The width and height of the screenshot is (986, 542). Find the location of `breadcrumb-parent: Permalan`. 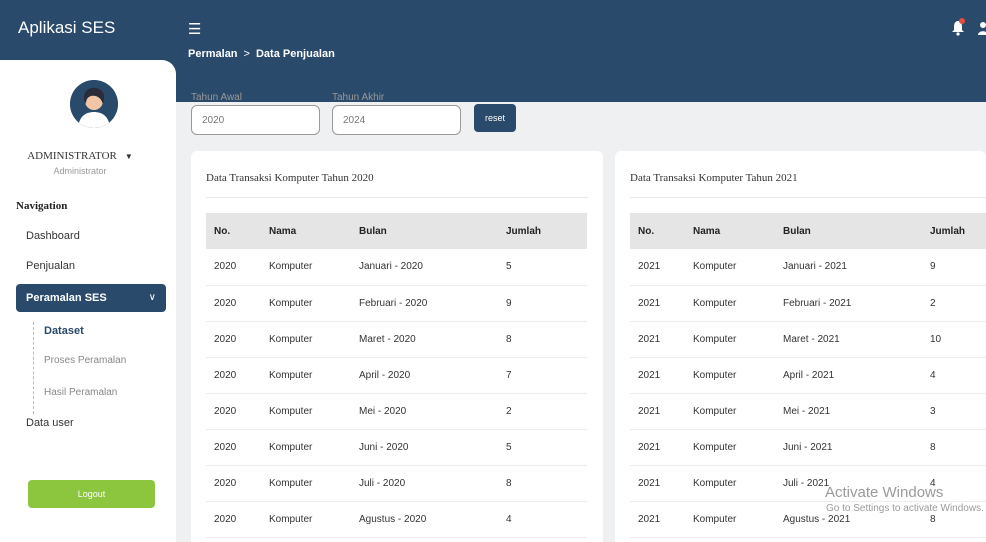

breadcrumb-parent: Permalan is located at coordinates (213, 54).